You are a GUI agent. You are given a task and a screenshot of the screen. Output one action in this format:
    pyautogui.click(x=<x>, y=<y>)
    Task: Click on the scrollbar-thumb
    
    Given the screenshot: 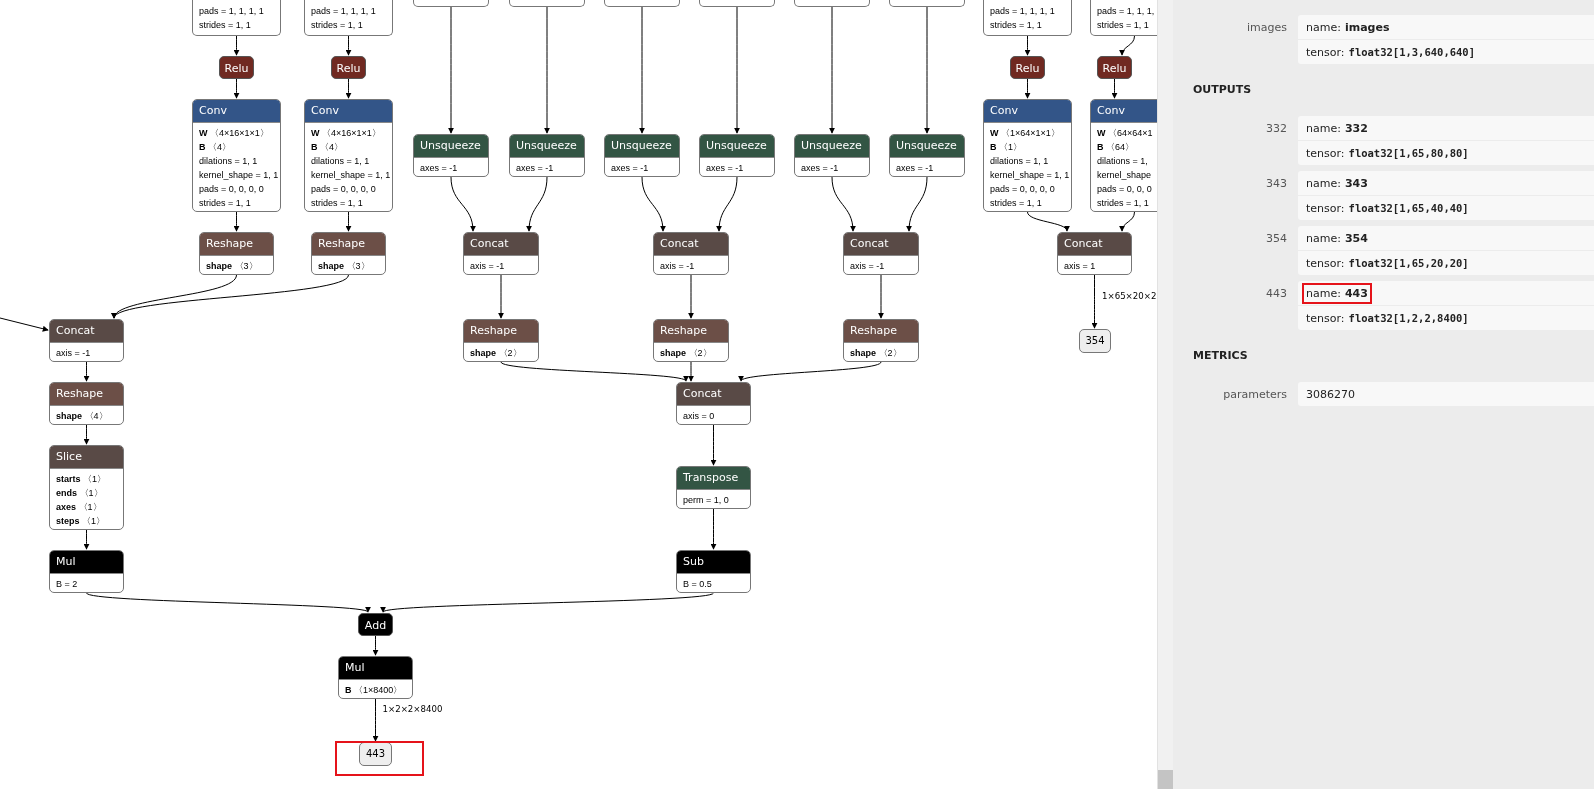 What is the action you would take?
    pyautogui.click(x=1165, y=779)
    